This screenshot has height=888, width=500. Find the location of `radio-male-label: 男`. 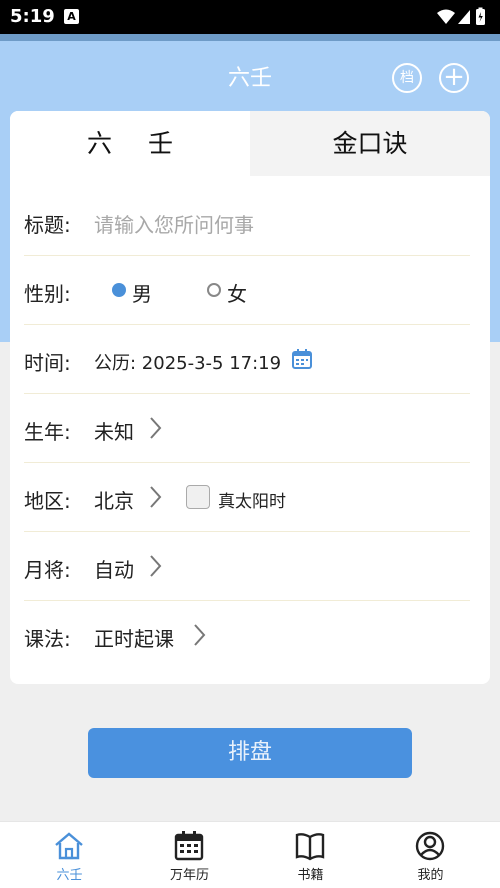

radio-male-label: 男 is located at coordinates (142, 292).